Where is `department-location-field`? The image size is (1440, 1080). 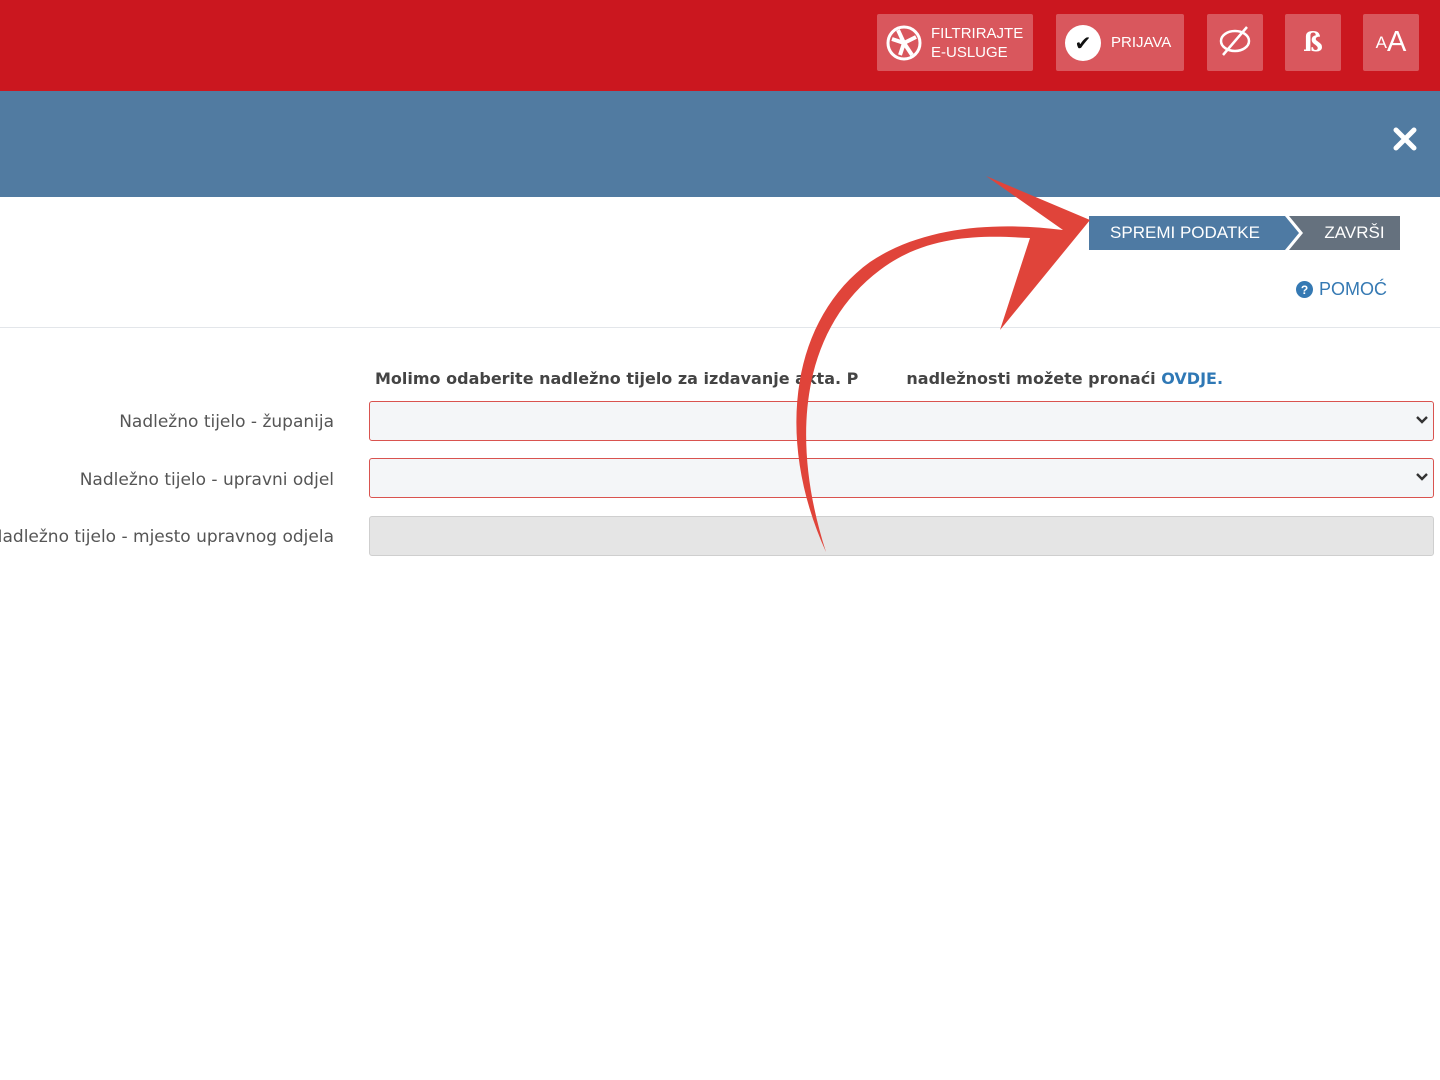 department-location-field is located at coordinates (901, 536).